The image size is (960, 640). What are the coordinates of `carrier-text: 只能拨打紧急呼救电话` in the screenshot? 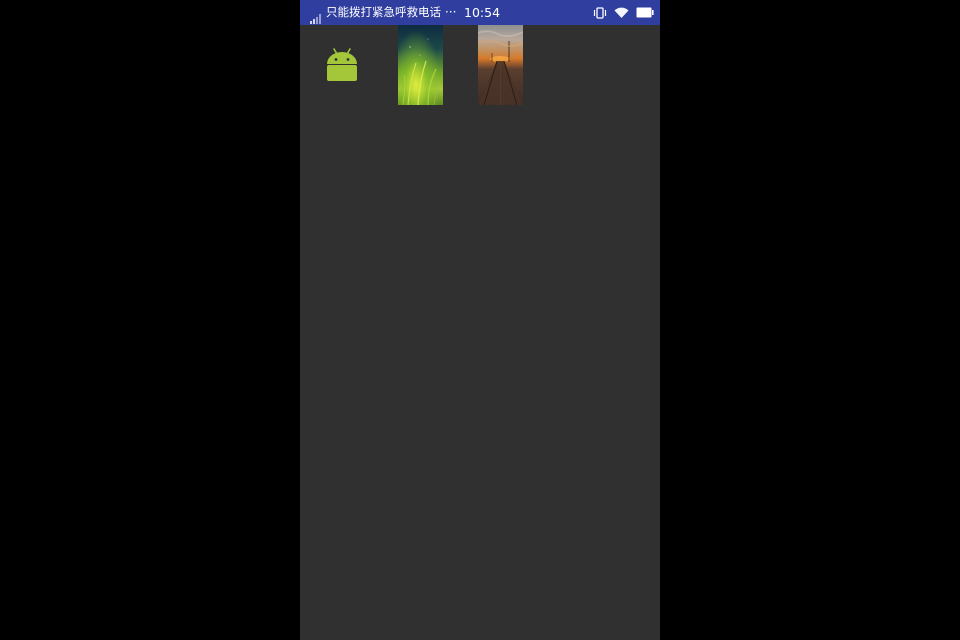 It's located at (383, 12).